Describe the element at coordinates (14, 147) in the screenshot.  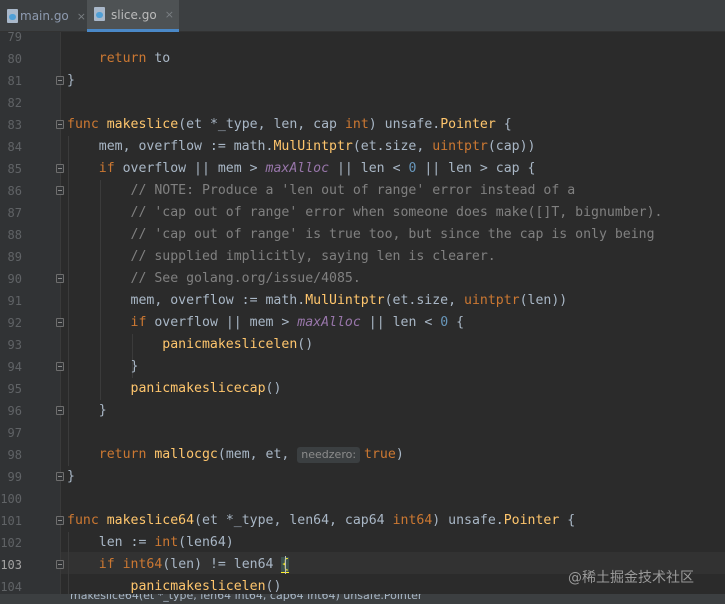
I see `line-number: 84` at that location.